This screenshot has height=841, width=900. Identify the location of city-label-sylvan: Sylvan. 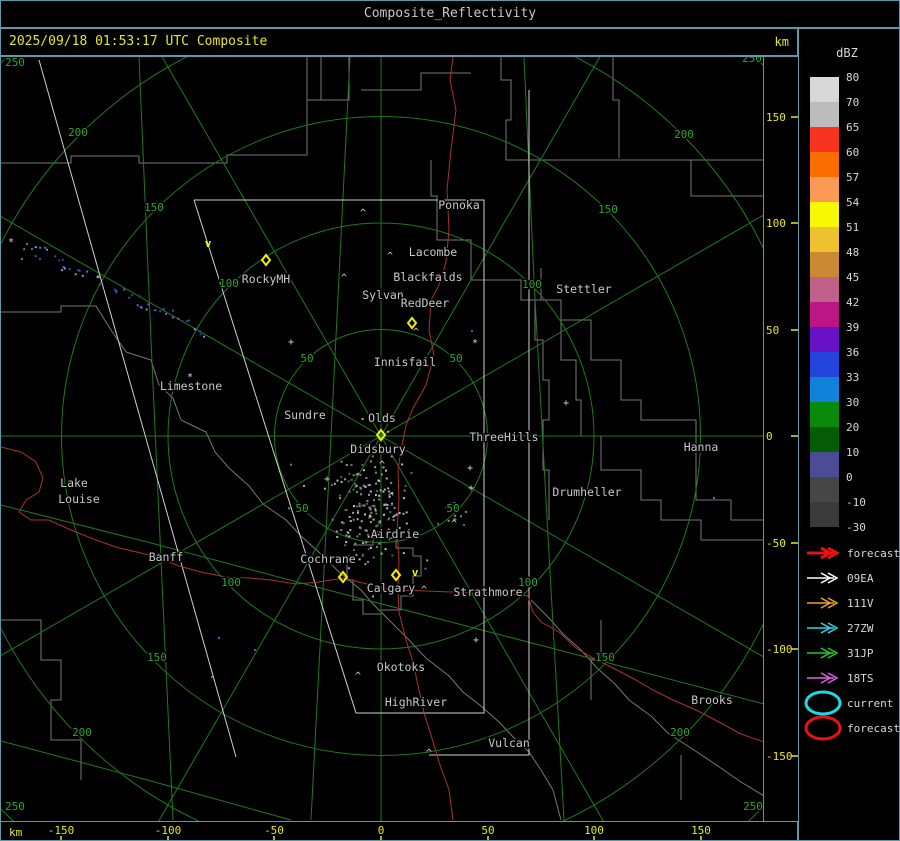
(383, 295).